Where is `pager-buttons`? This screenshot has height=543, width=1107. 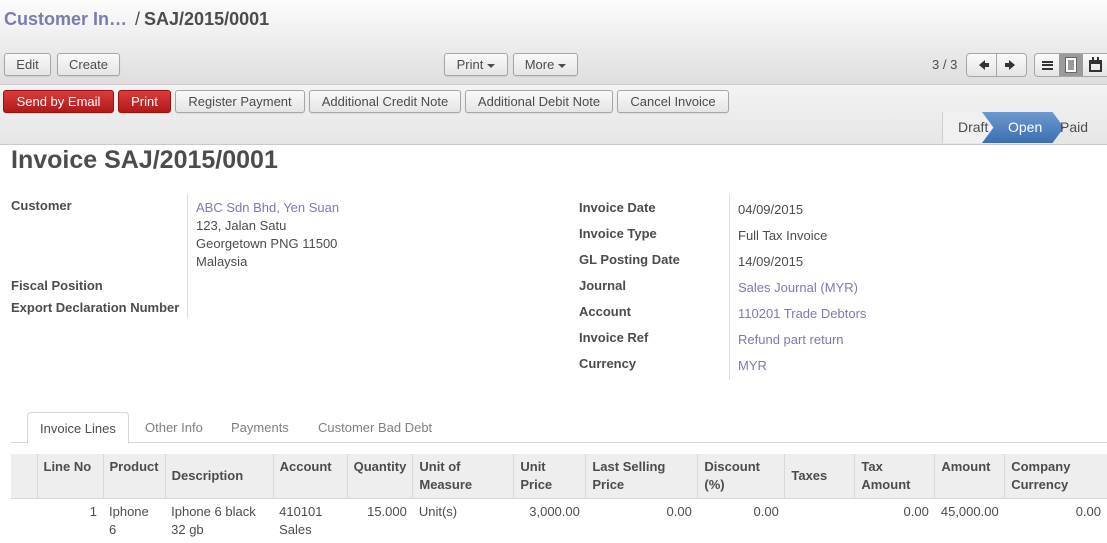 pager-buttons is located at coordinates (996, 65).